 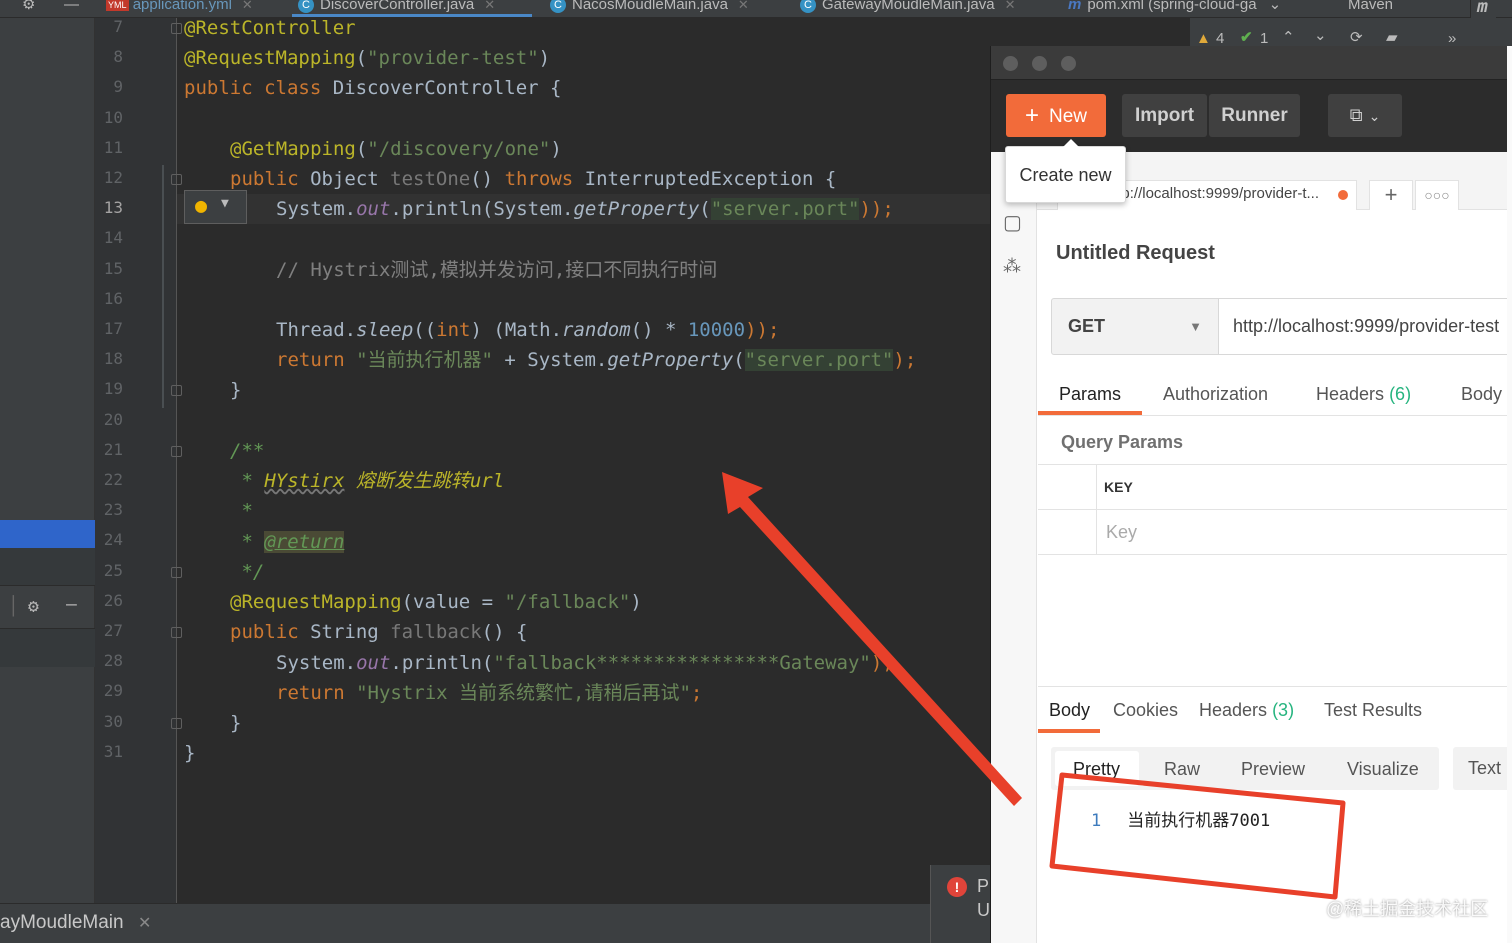 I want to click on code-text: (value =, so click(x=453, y=602).